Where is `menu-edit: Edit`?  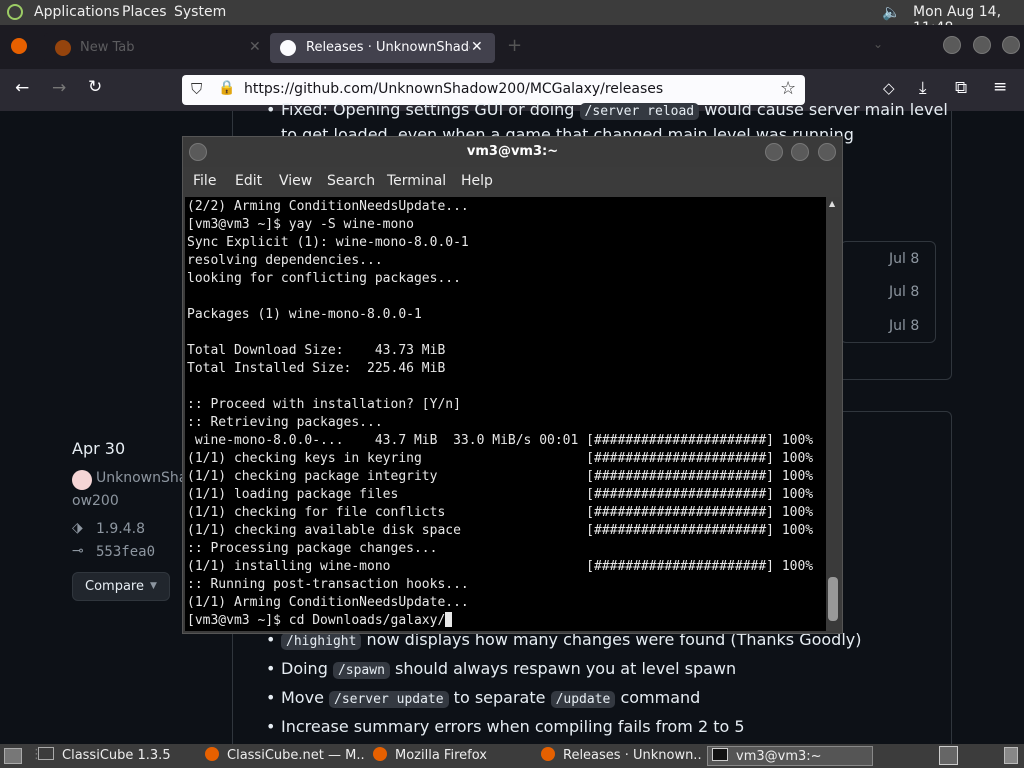
menu-edit: Edit is located at coordinates (248, 181).